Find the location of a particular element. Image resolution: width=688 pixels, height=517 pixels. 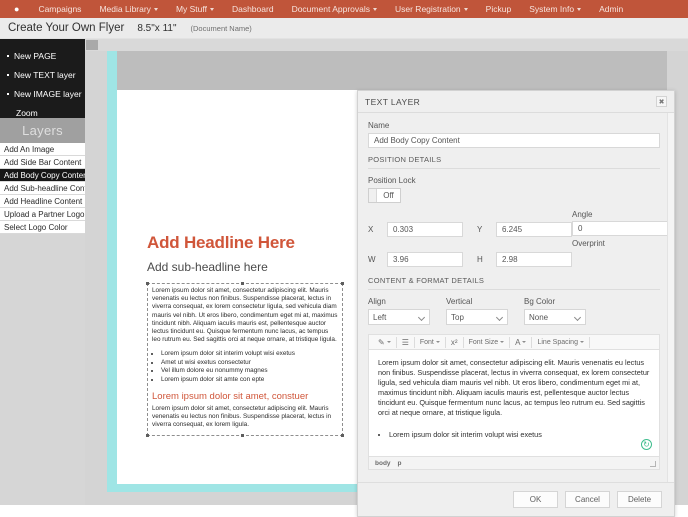

h-field-group: H is located at coordinates (524, 259).